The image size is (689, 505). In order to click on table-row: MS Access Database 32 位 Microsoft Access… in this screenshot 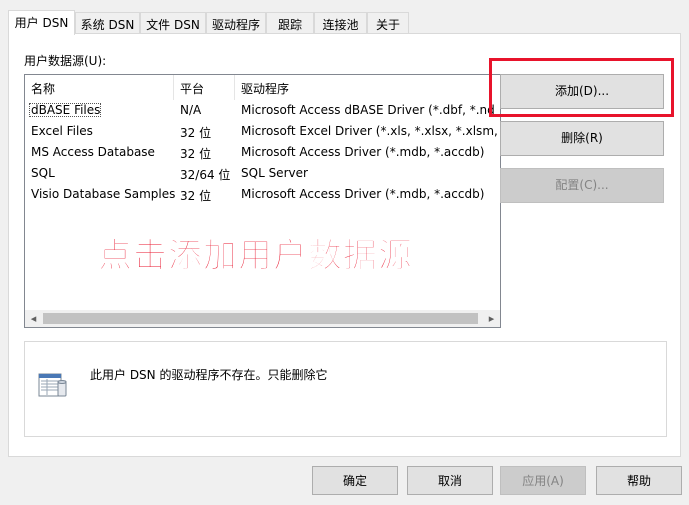, I will do `click(262, 152)`.